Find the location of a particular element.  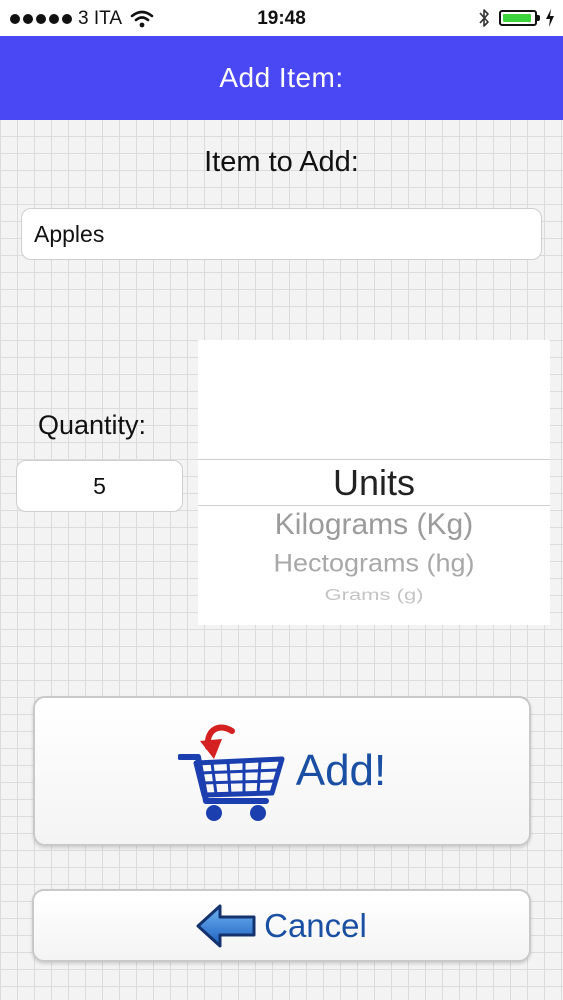

charging-icon is located at coordinates (550, 18).